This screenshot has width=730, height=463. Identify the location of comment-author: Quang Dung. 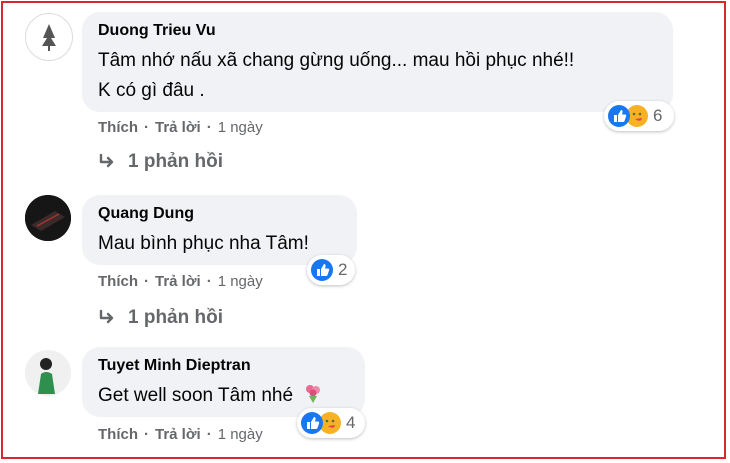
(219, 214).